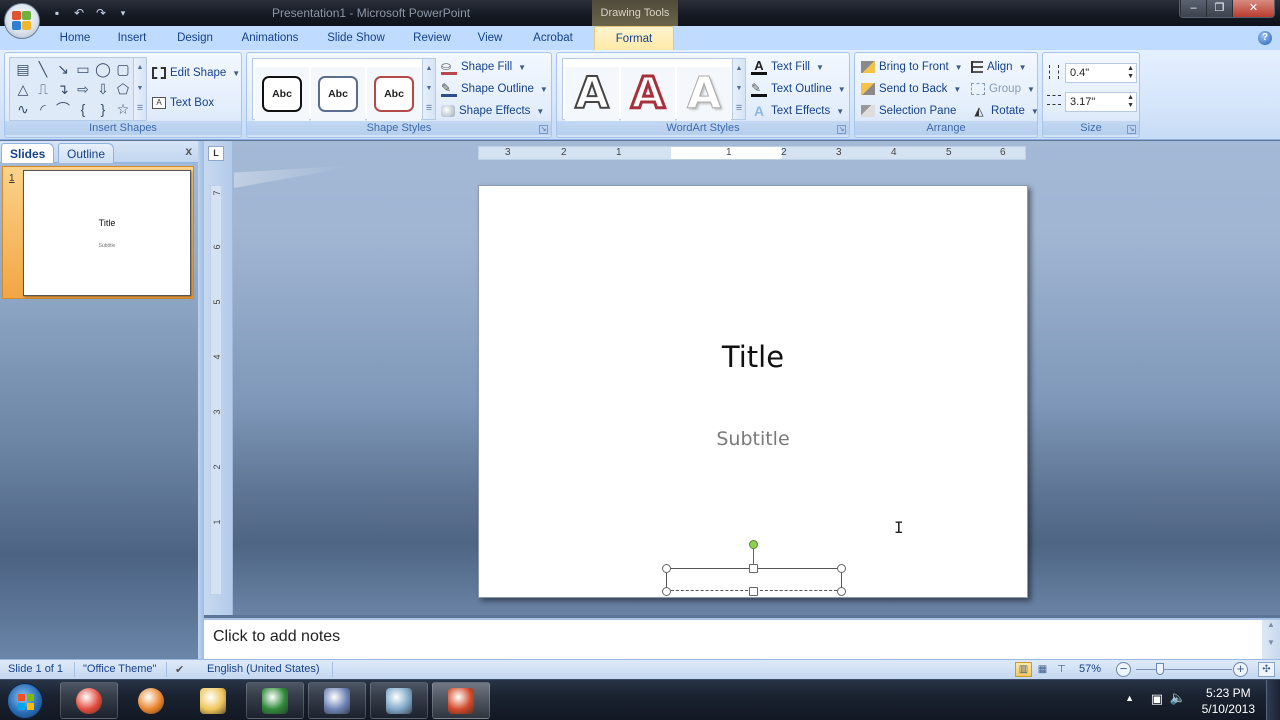  Describe the element at coordinates (28, 153) in the screenshot. I see `tab-slides: Slides` at that location.